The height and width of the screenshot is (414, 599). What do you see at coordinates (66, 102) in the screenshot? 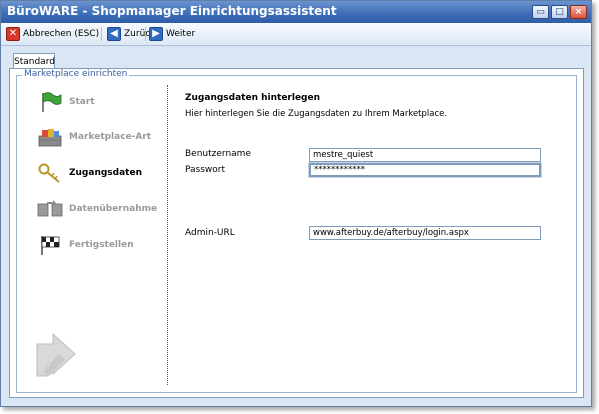
I see `step-start: Start` at bounding box center [66, 102].